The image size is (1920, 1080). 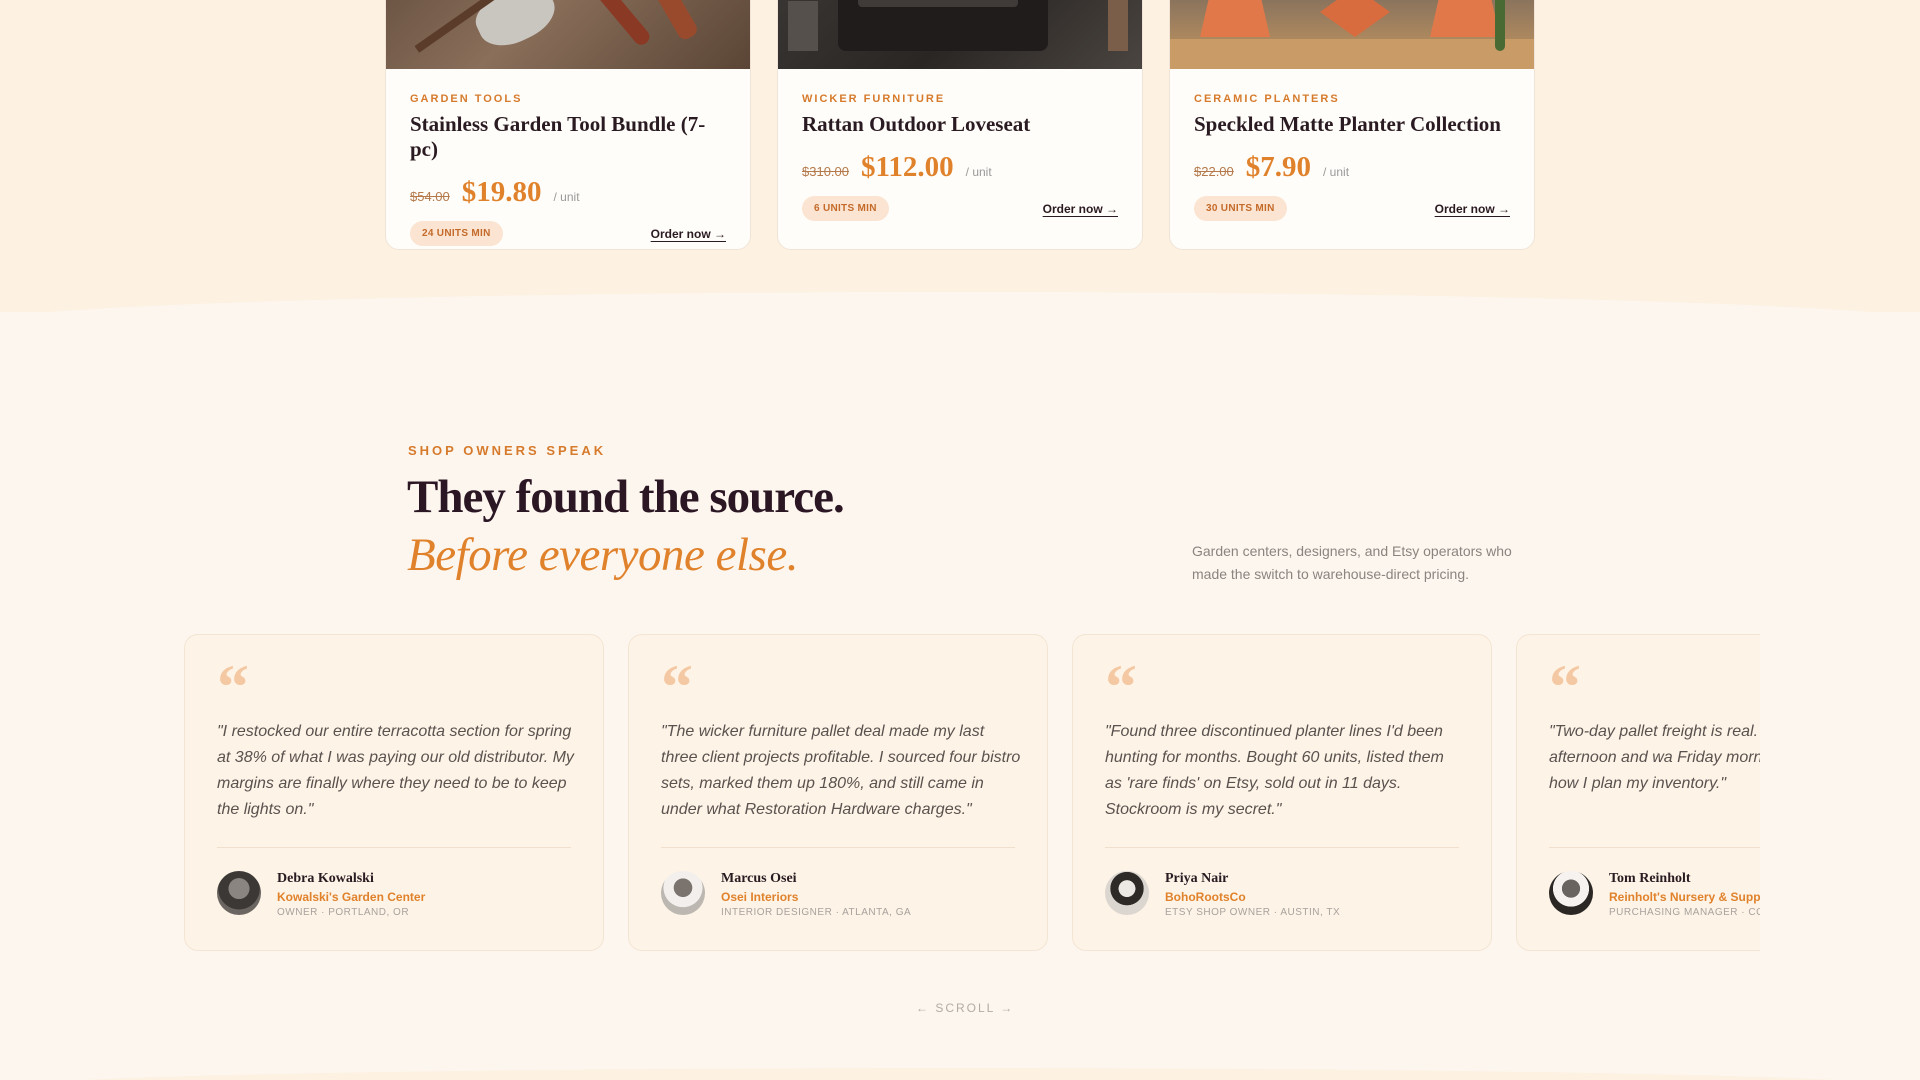 I want to click on minimum-units-badge: 24 UNITS MIN, so click(x=456, y=233).